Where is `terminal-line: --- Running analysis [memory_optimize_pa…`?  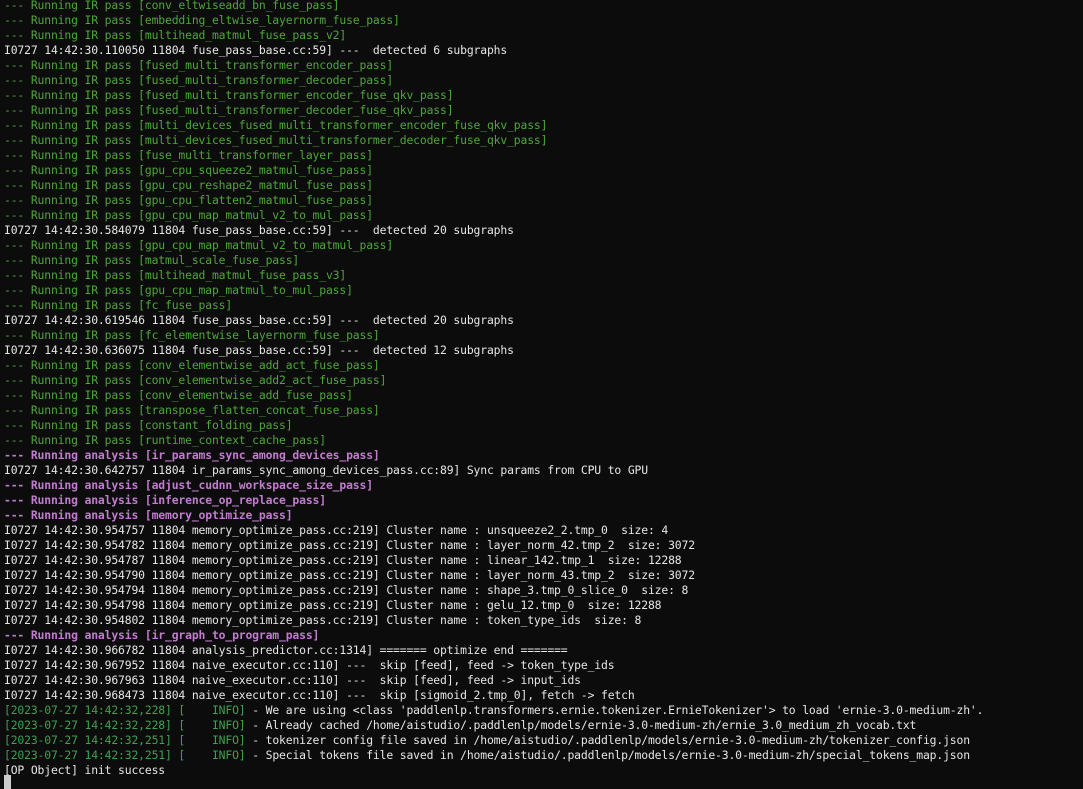
terminal-line: --- Running analysis [memory_optimize_pa… is located at coordinates (493, 515).